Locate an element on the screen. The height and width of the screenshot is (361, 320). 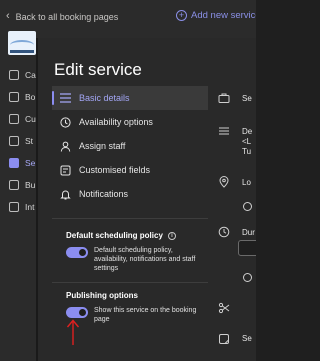
service-name-label: Se is located at coordinates (247, 98).